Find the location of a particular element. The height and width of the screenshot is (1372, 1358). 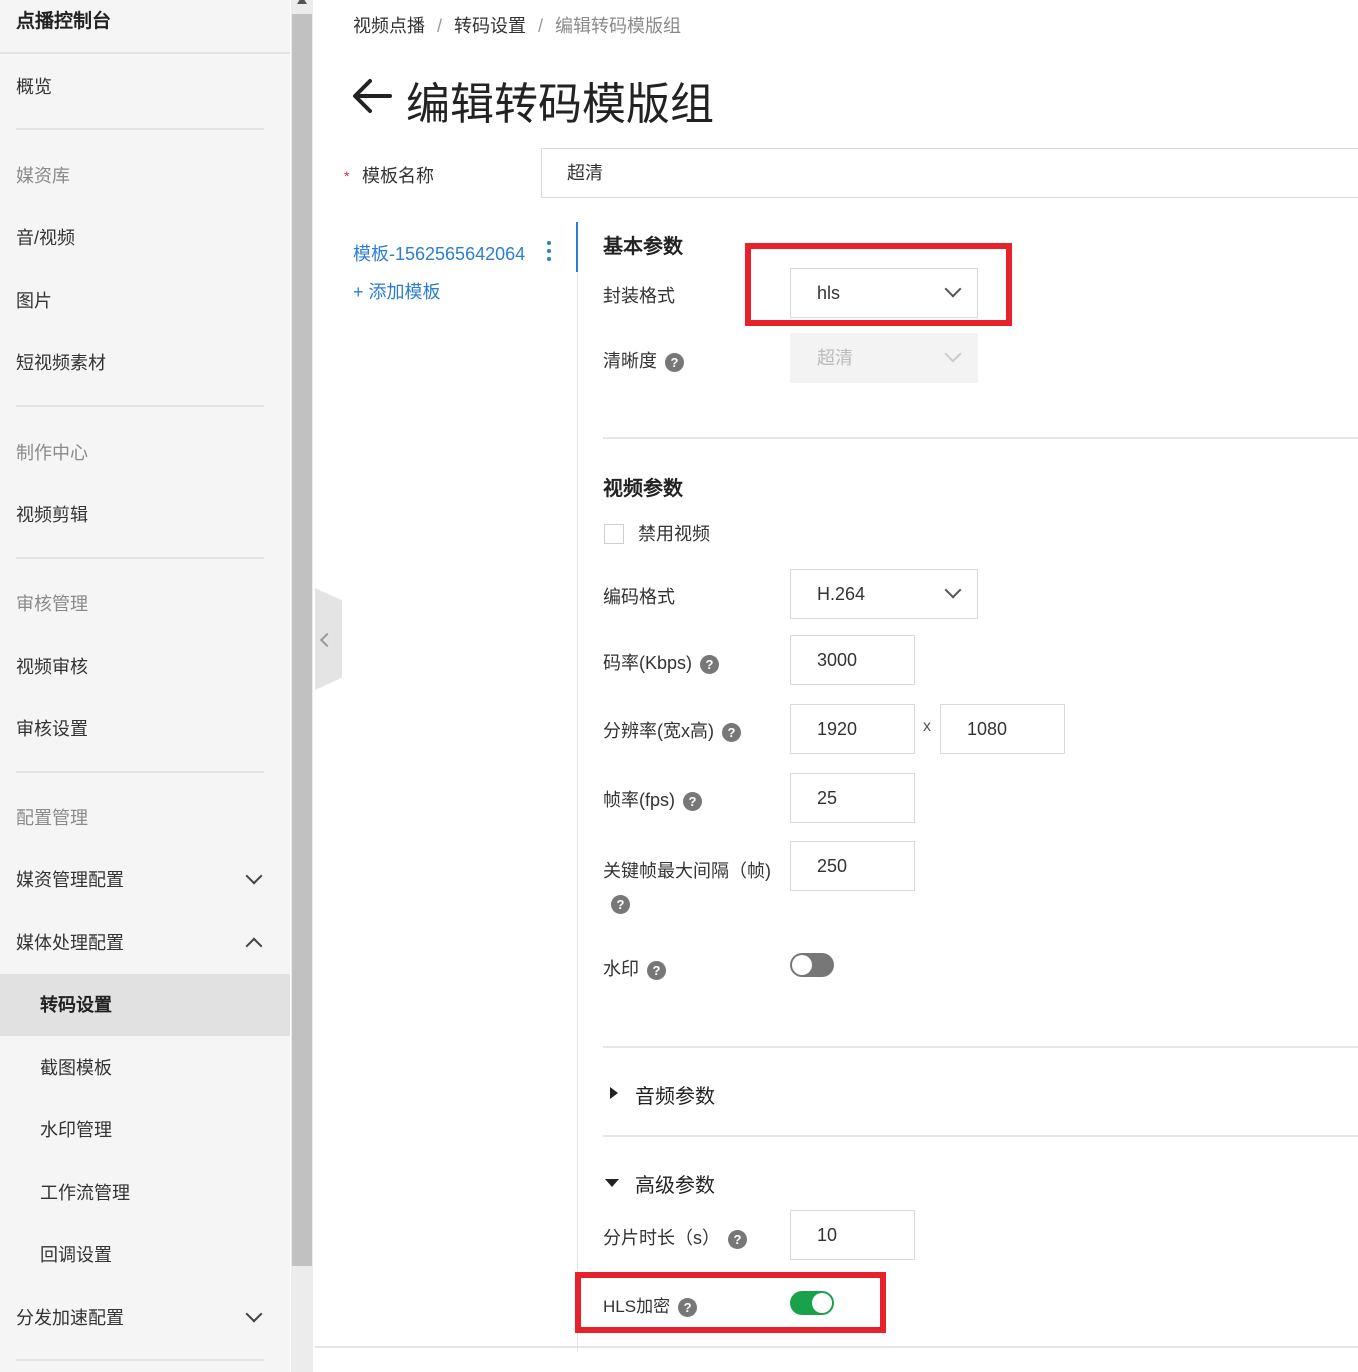

sidebar-item-workflow: 工作流管理 is located at coordinates (145, 1193).